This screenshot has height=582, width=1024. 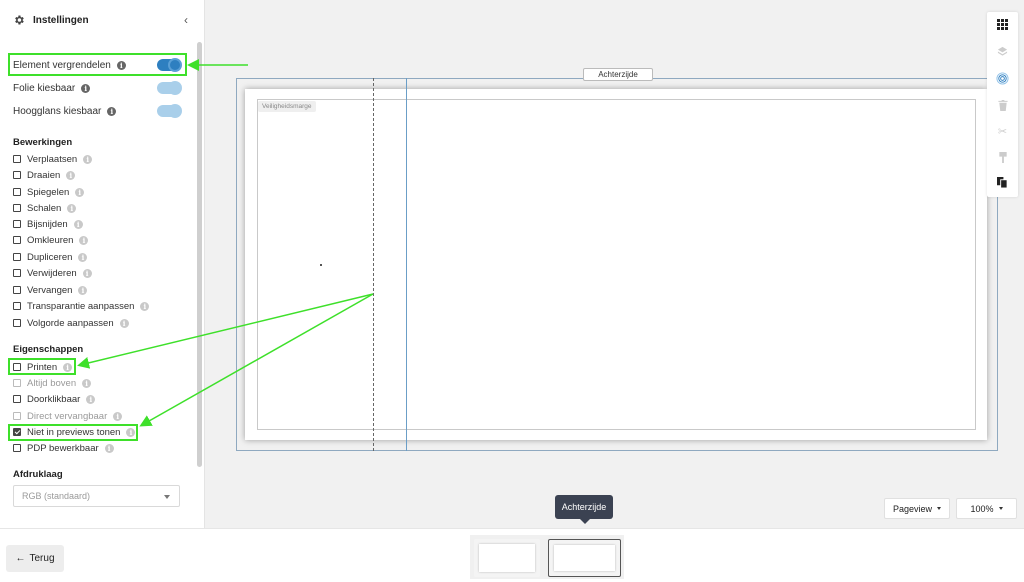 What do you see at coordinates (199, 254) in the screenshot?
I see `sidebar-scrollbar` at bounding box center [199, 254].